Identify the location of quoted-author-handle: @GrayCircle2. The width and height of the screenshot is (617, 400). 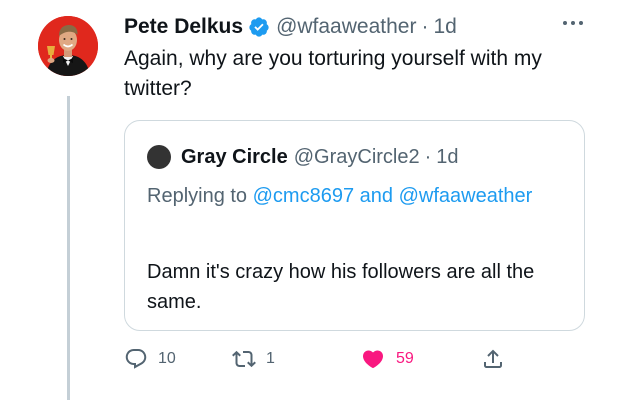
(356, 156).